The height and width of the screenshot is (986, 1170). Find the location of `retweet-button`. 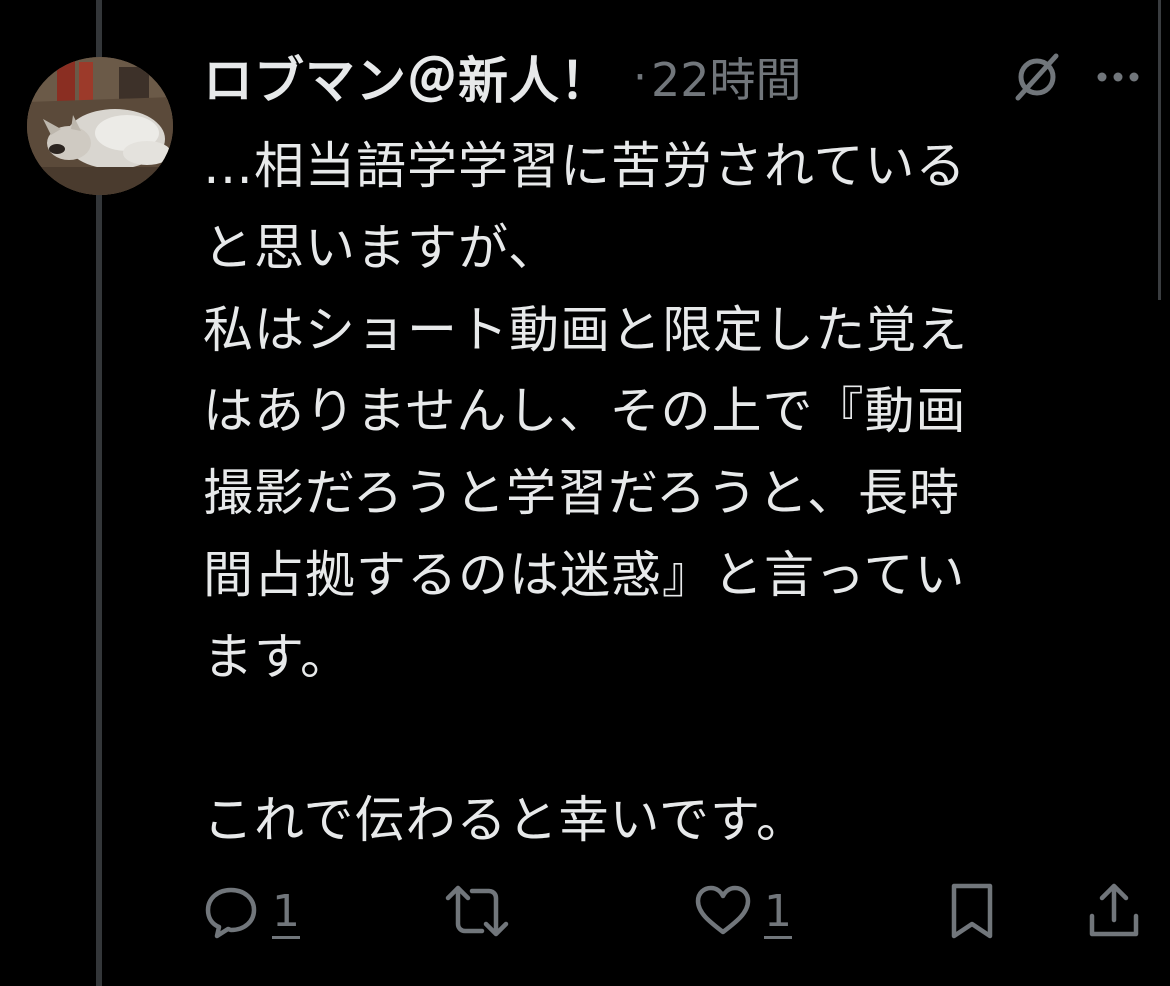

retweet-button is located at coordinates (477, 911).